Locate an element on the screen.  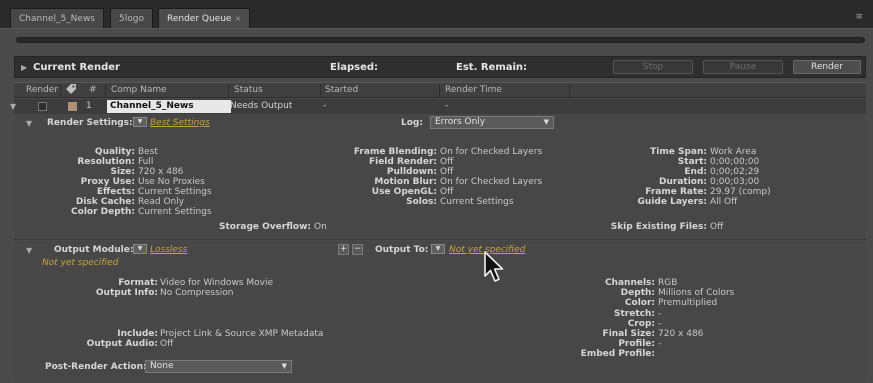
time-span-value: Work Area is located at coordinates (733, 152).